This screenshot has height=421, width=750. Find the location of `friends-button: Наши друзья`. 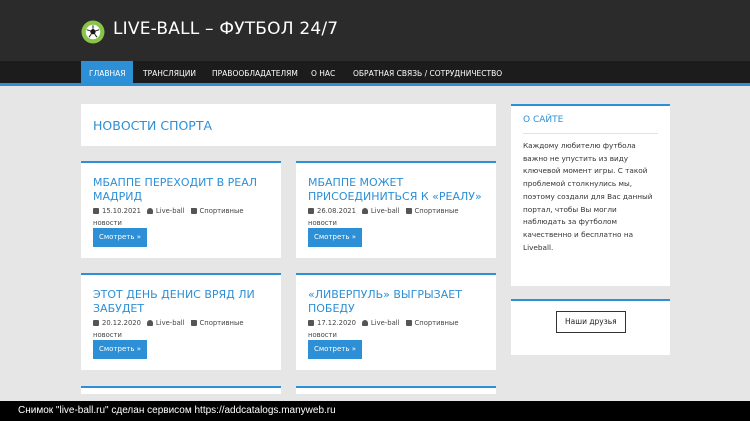

friends-button: Наши друзья is located at coordinates (591, 322).